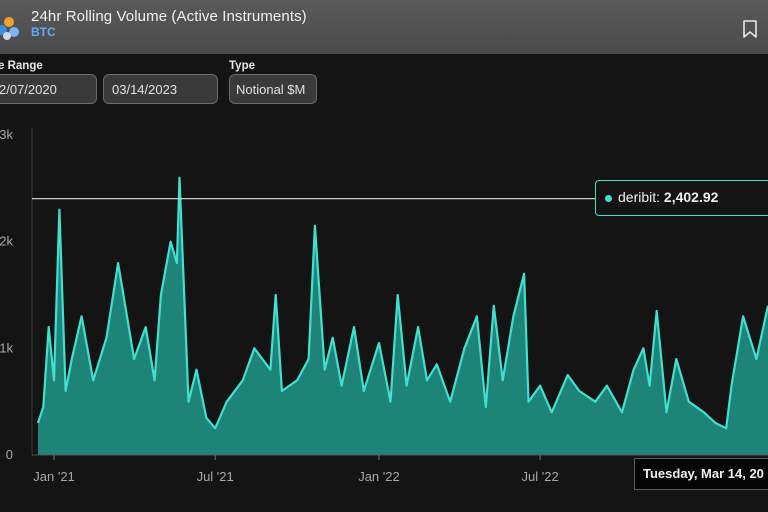 The height and width of the screenshot is (512, 768). I want to click on x-tick-label: Jan '21, so click(54, 476).